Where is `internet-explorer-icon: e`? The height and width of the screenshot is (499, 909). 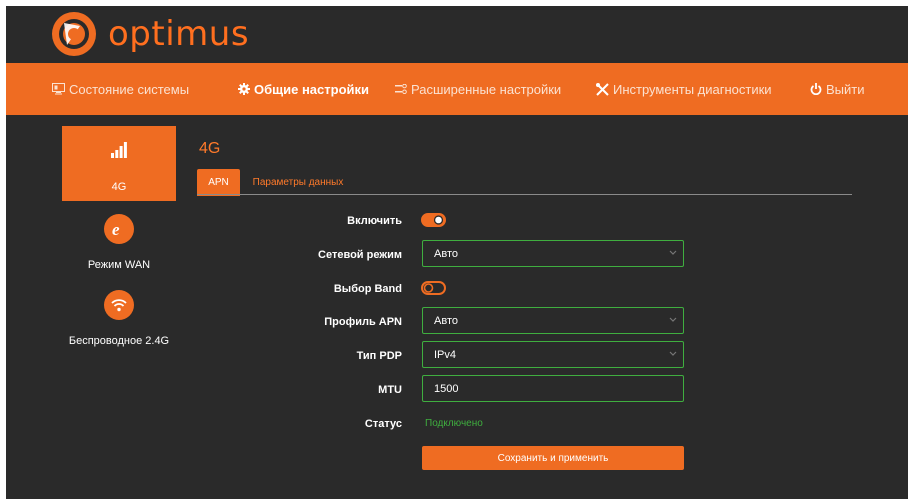
internet-explorer-icon: e is located at coordinates (119, 229).